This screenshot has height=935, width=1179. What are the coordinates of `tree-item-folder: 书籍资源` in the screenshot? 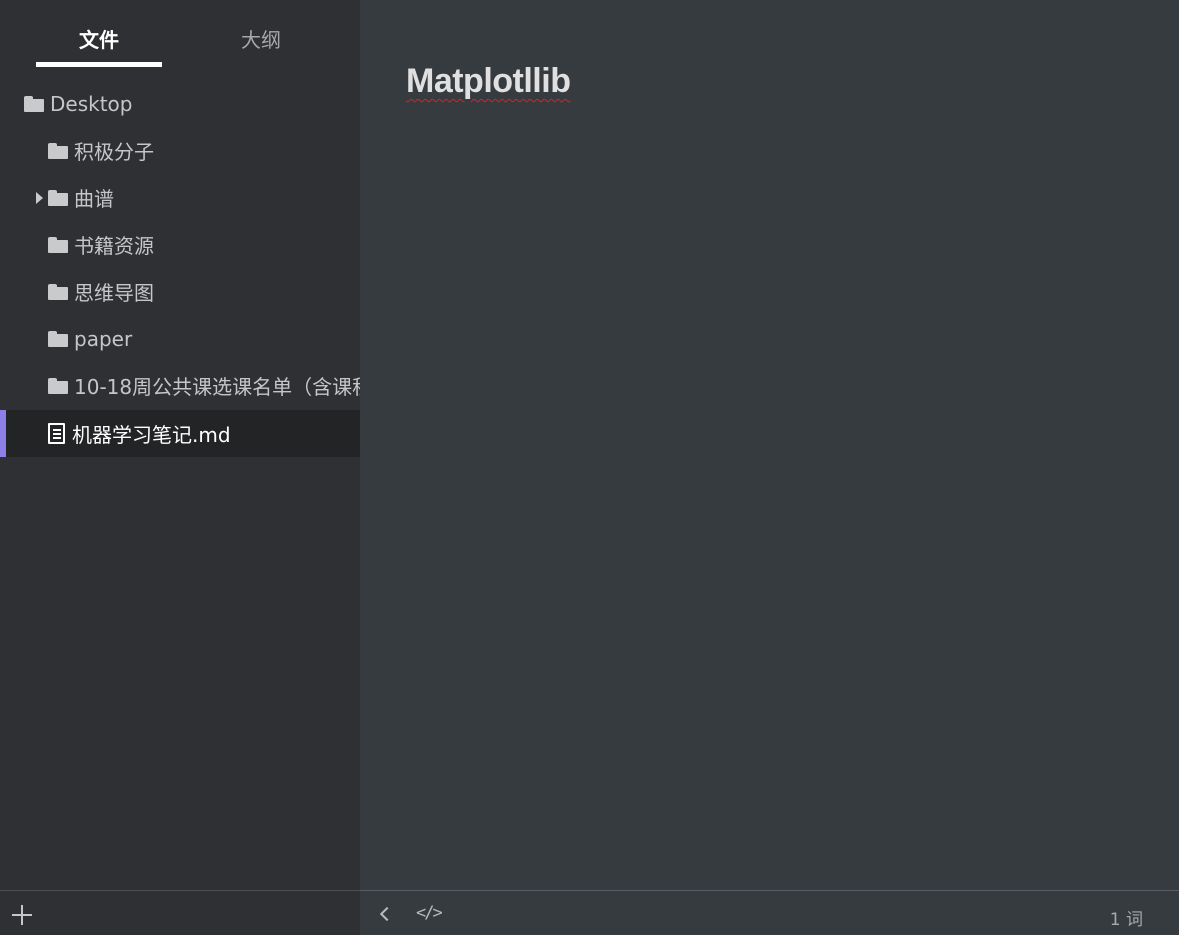 It's located at (180, 244).